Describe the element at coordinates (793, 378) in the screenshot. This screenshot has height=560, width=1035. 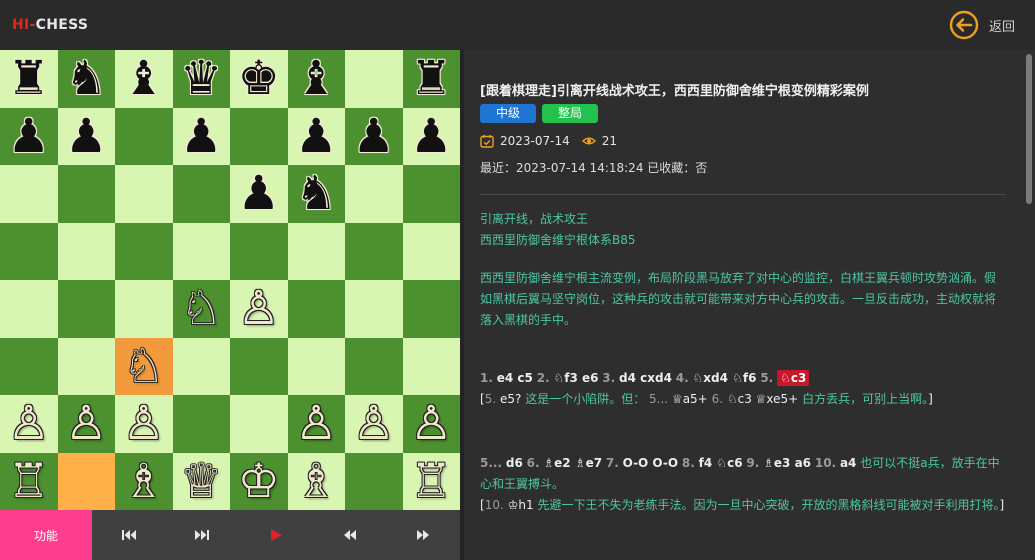
I see `current-move: ♘c3` at that location.